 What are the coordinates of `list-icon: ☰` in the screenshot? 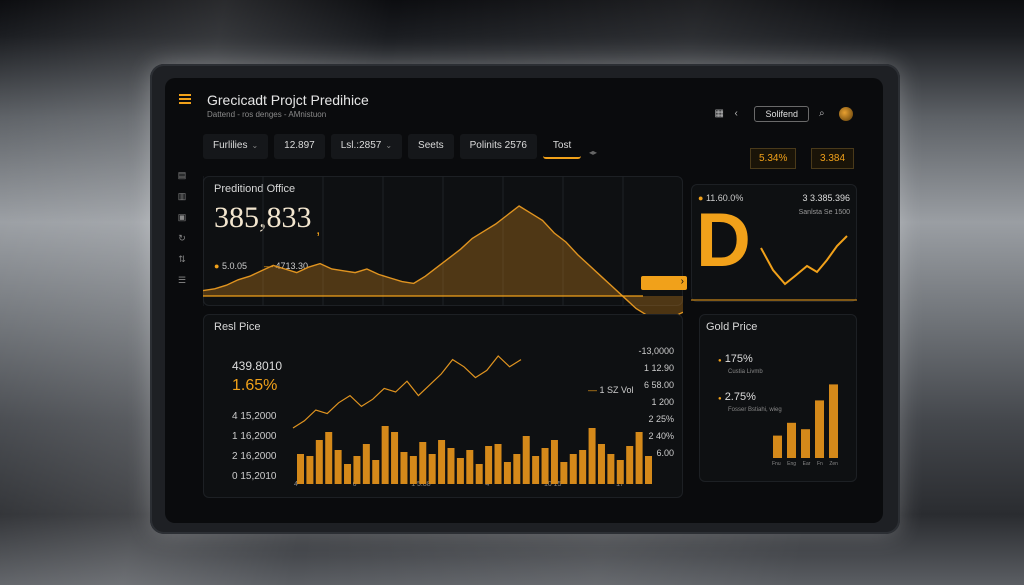 It's located at (182, 280).